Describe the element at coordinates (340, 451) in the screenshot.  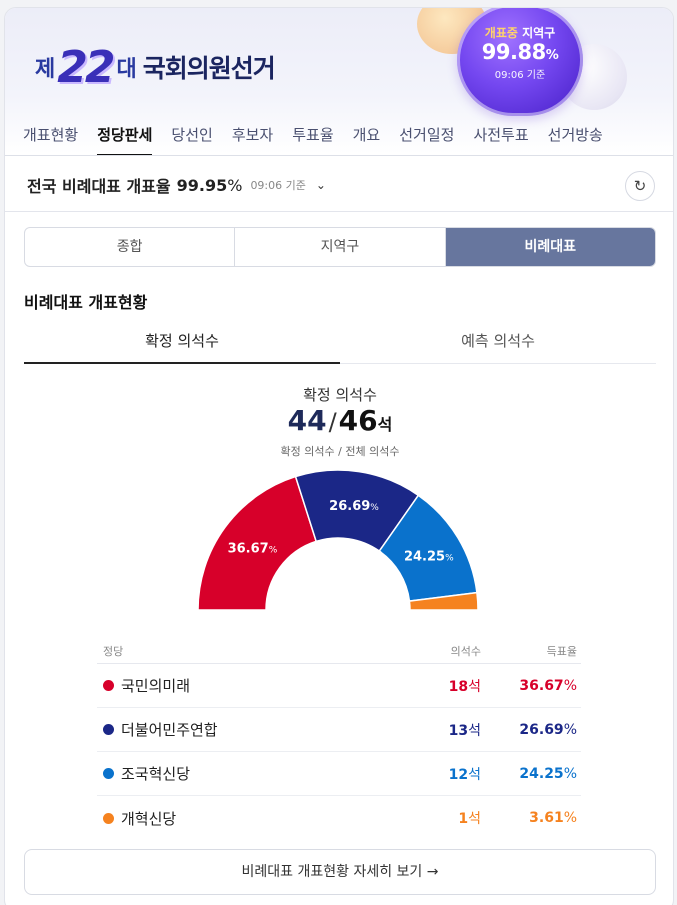
I see `seats-subcaption: 확정 의석수 / 전체 의석수` at that location.